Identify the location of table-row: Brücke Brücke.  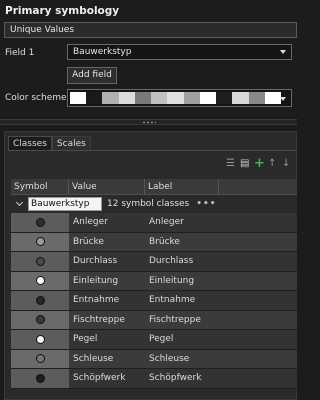
(154, 242).